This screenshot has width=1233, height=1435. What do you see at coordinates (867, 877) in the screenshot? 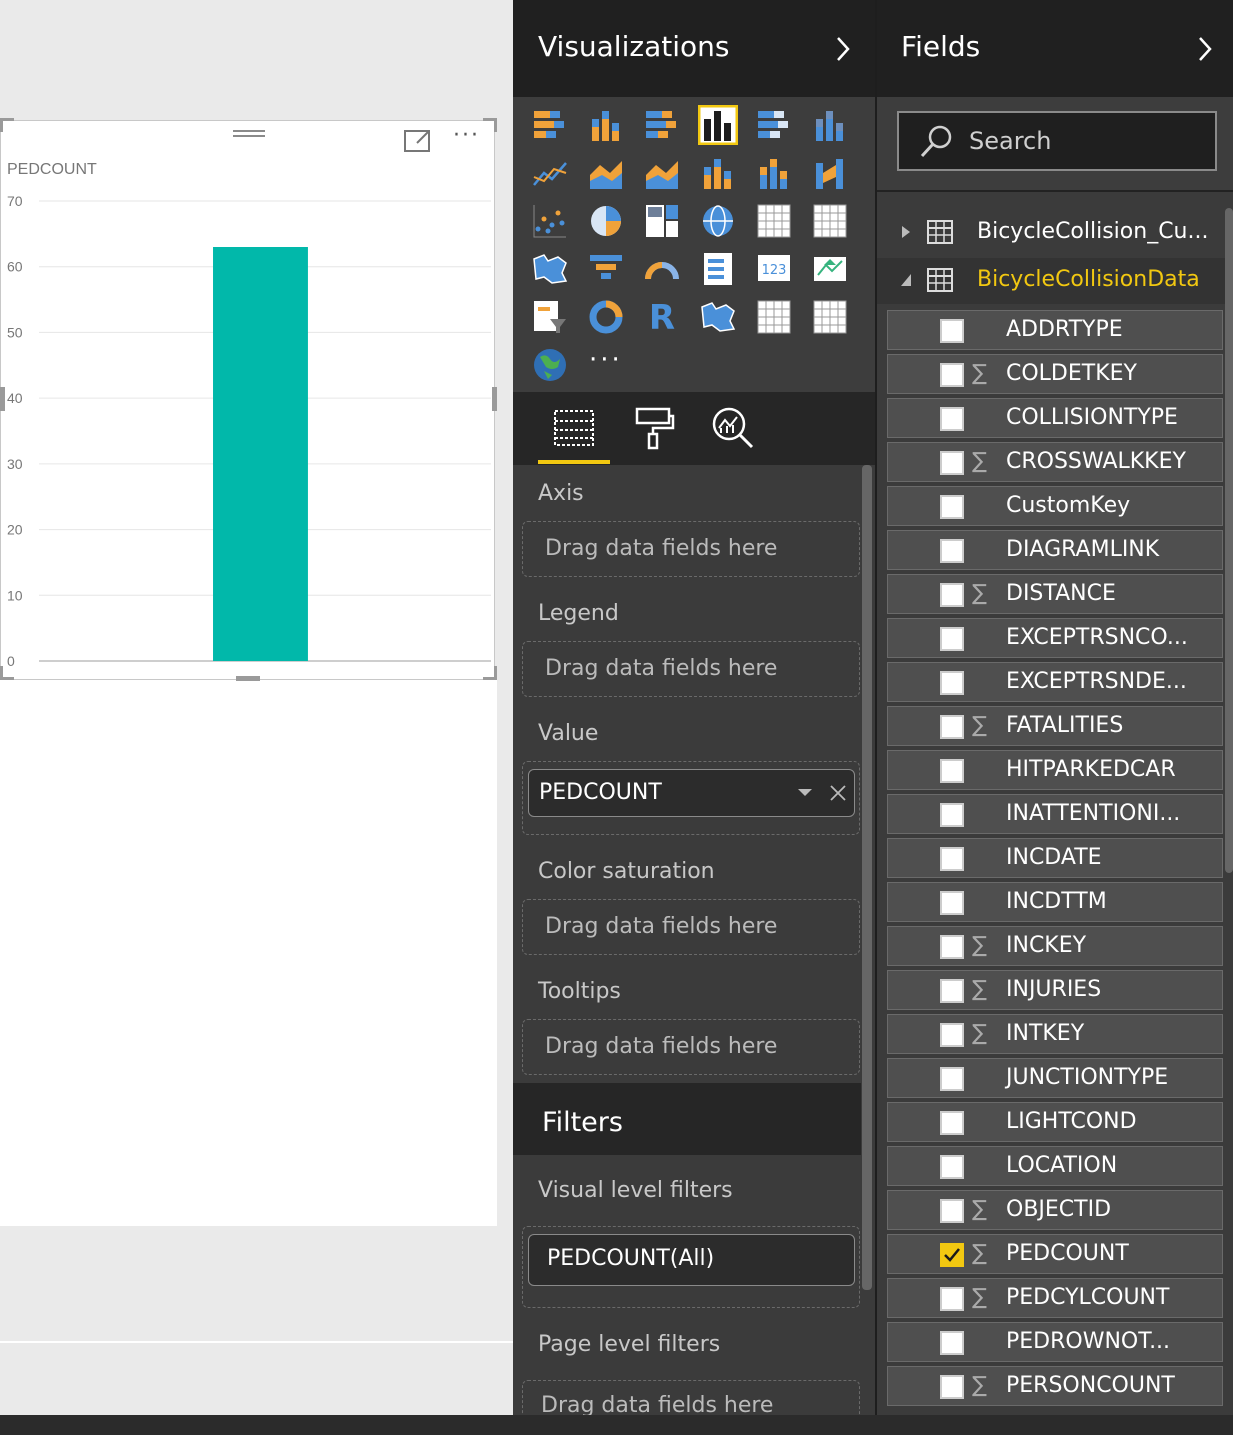
I see `visualizations-scrollbar` at bounding box center [867, 877].